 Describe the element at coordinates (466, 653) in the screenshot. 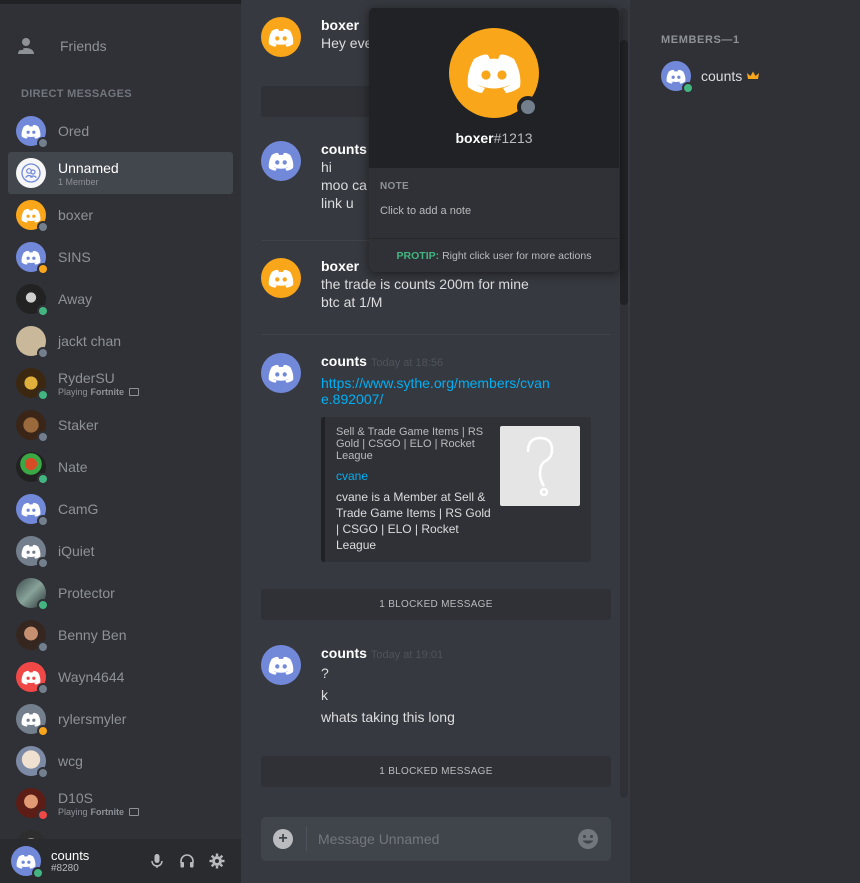

I see `message-author: counts Today at 19:01` at that location.